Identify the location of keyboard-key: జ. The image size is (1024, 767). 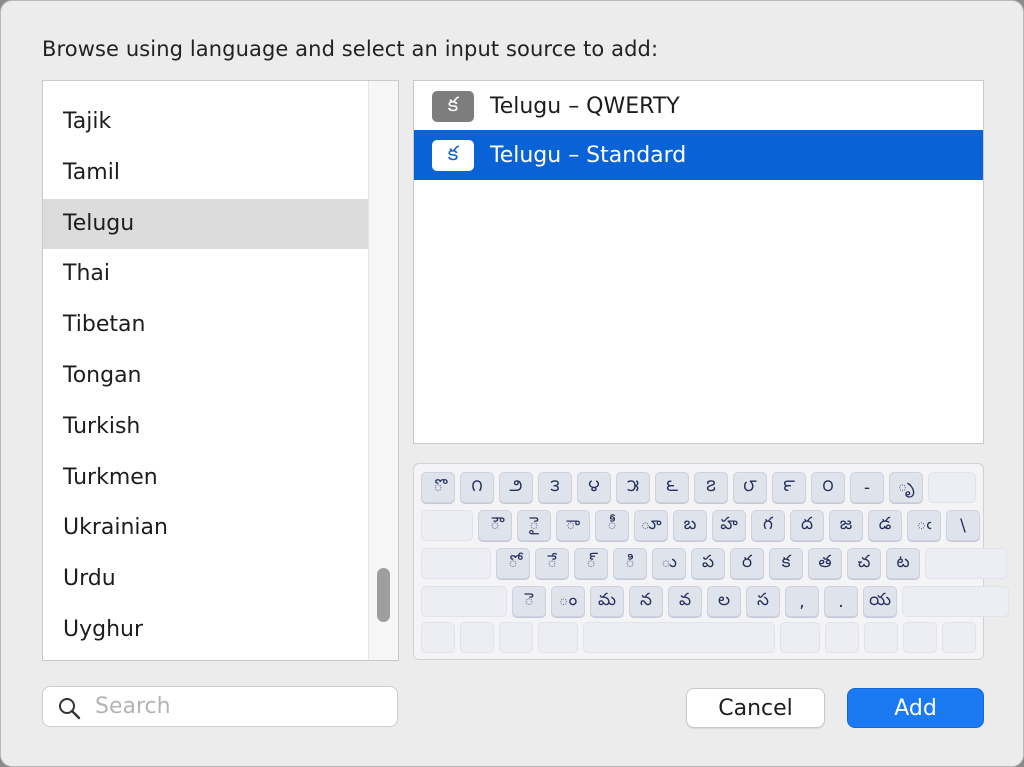
(846, 525).